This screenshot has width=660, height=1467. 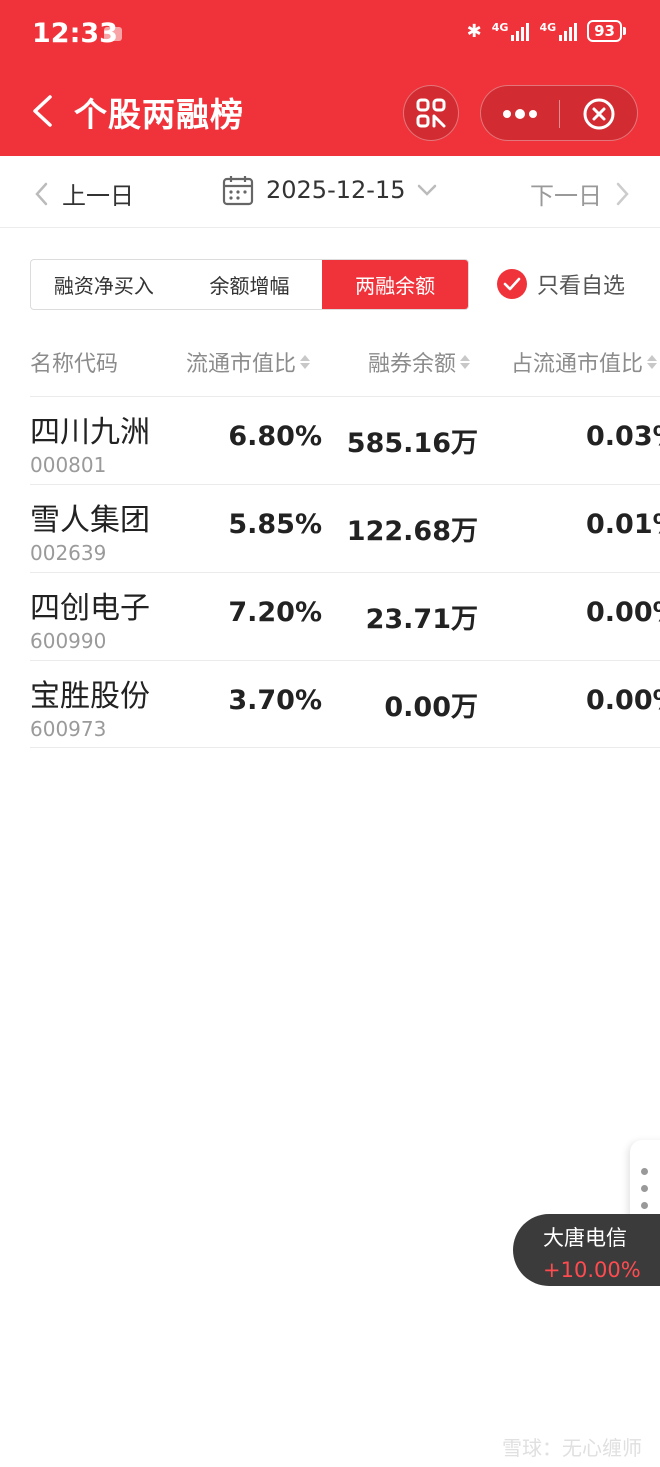 I want to click on scan-code-icon, so click(x=431, y=113).